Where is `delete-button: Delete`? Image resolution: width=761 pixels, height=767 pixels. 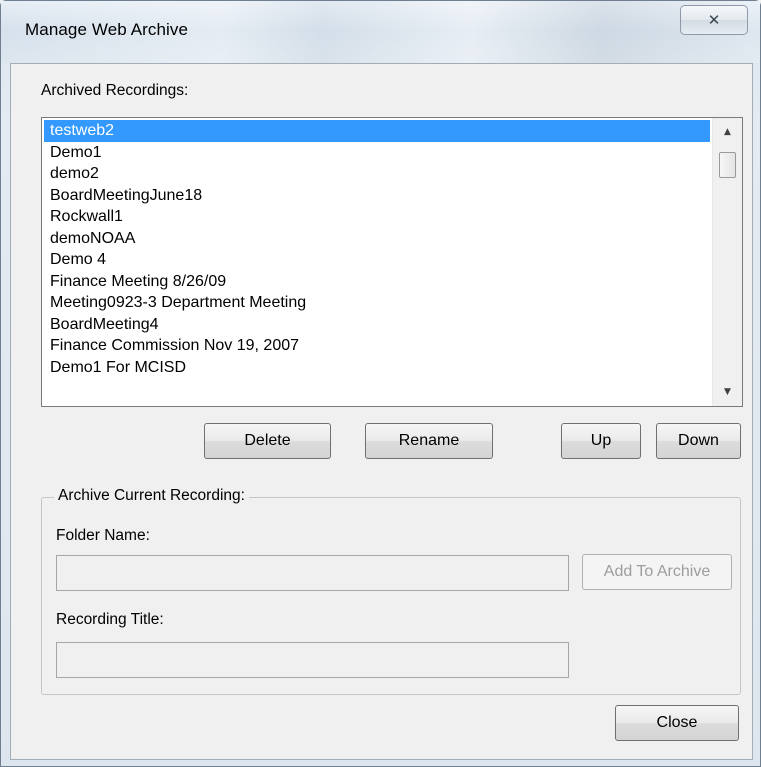 delete-button: Delete is located at coordinates (267, 441).